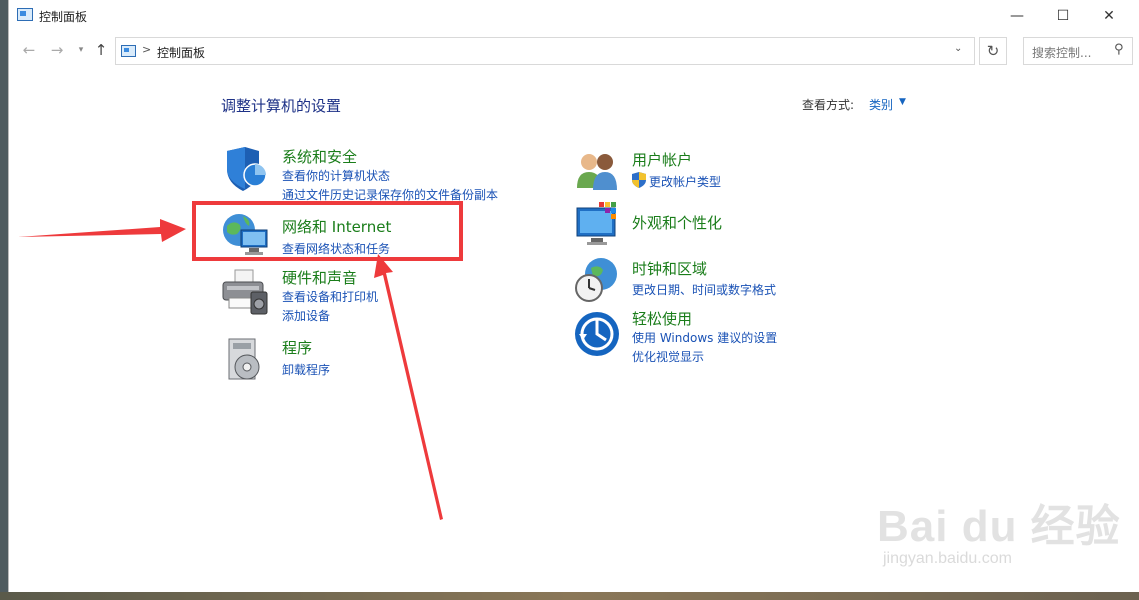  What do you see at coordinates (281, 106) in the screenshot?
I see `page-title: 调整计算机的设置` at bounding box center [281, 106].